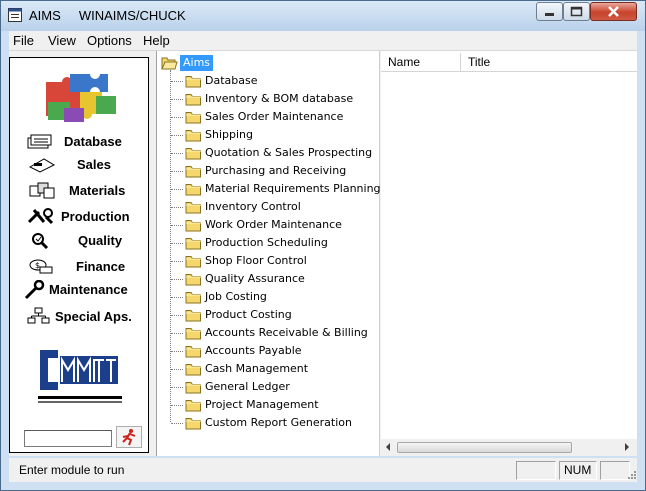 This screenshot has height=491, width=646. What do you see at coordinates (278, 422) in the screenshot?
I see `tree-item-label: Custom Report Generation` at bounding box center [278, 422].